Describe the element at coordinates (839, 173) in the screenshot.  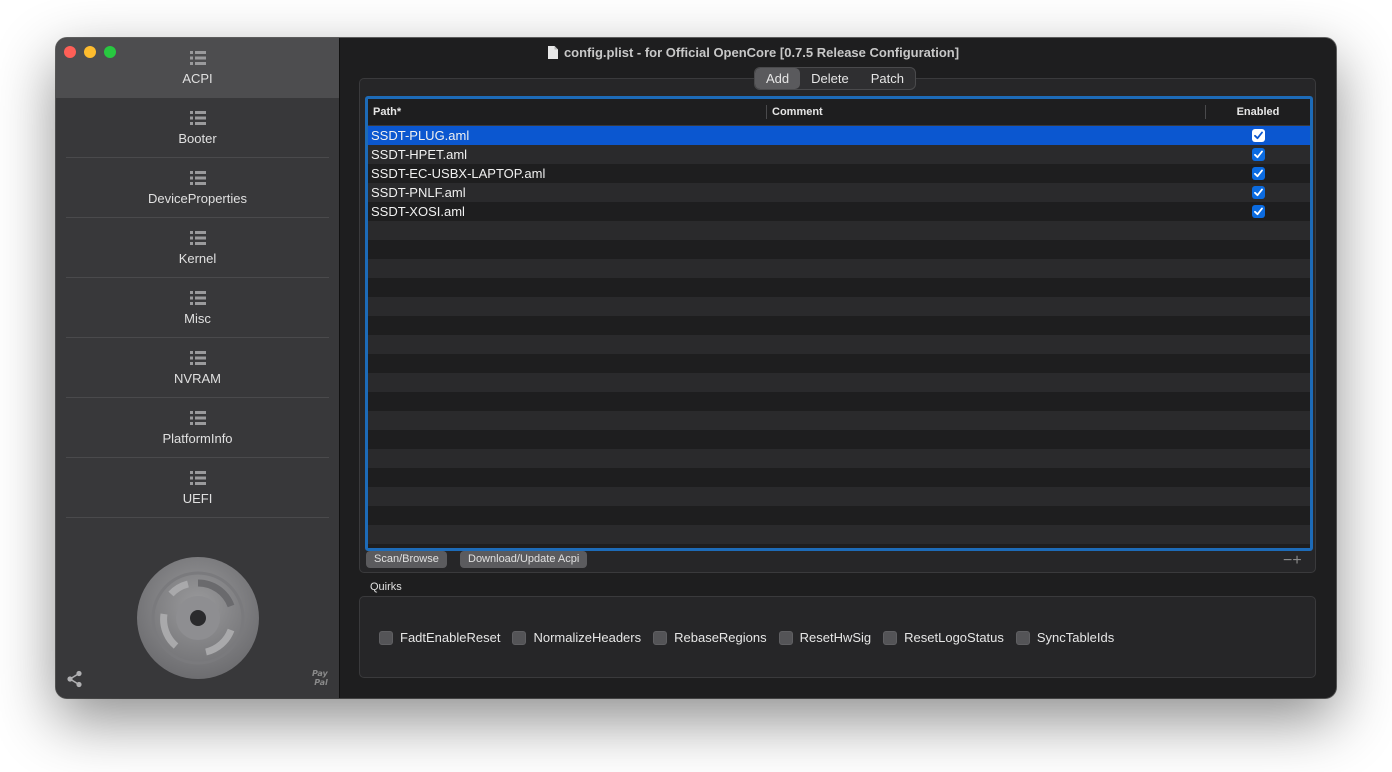
I see `table-row: SSDT-EC-USBX-LAPTOP.aml` at that location.